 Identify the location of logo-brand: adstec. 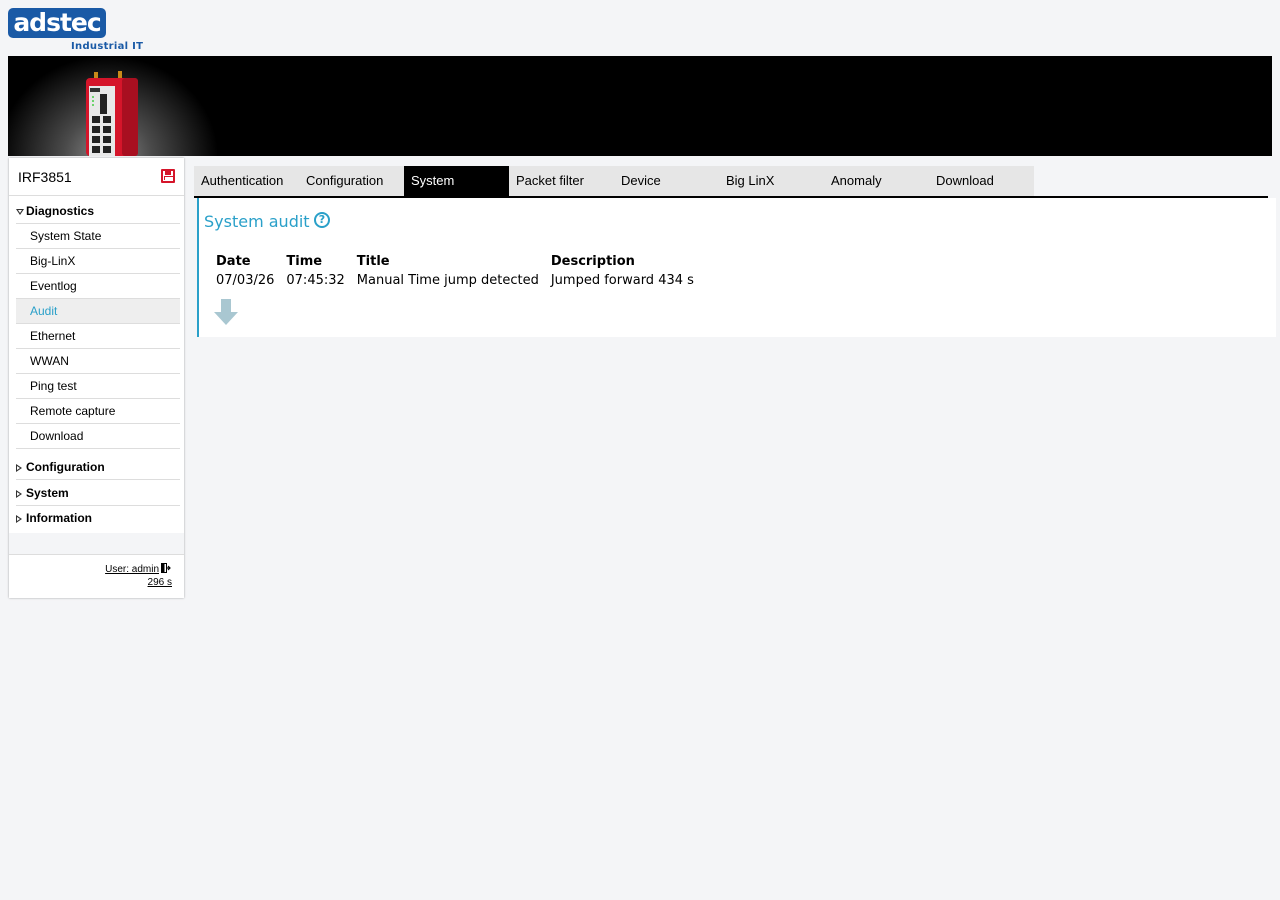
(57, 23).